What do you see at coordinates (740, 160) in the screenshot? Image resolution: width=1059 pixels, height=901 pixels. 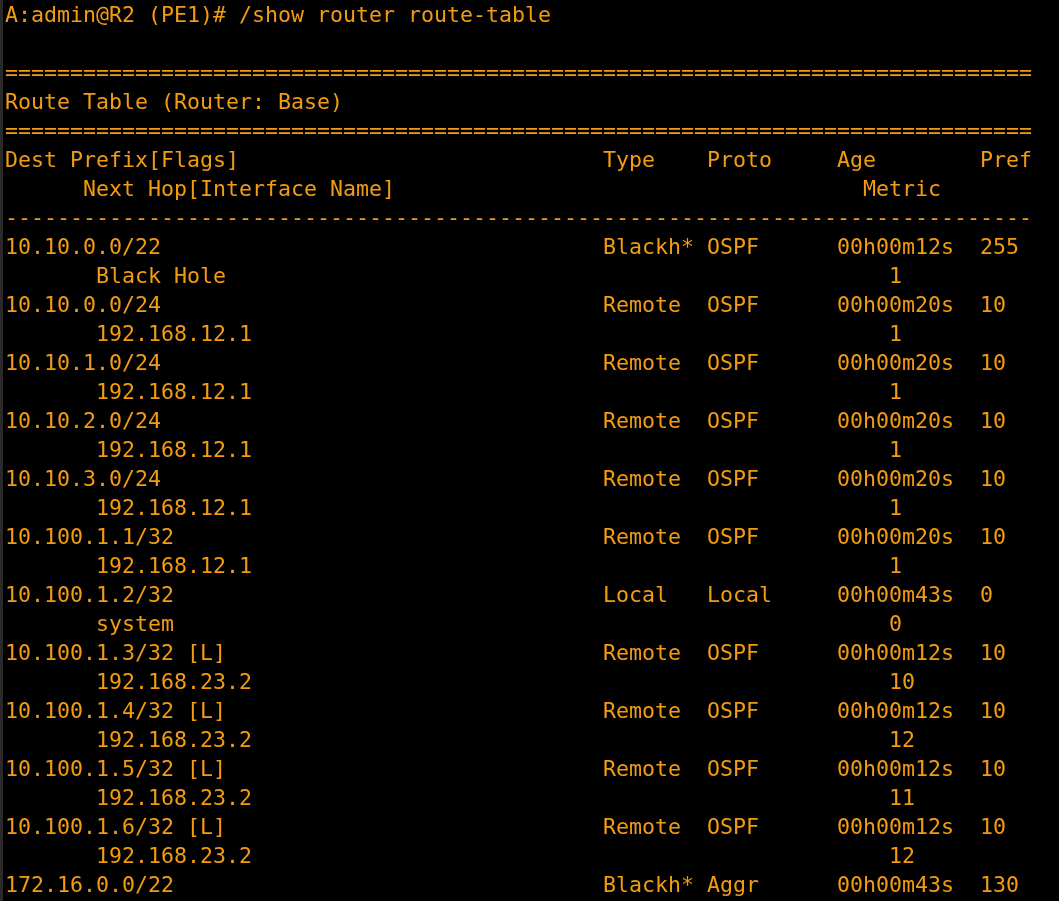 I see `column-header: Proto` at bounding box center [740, 160].